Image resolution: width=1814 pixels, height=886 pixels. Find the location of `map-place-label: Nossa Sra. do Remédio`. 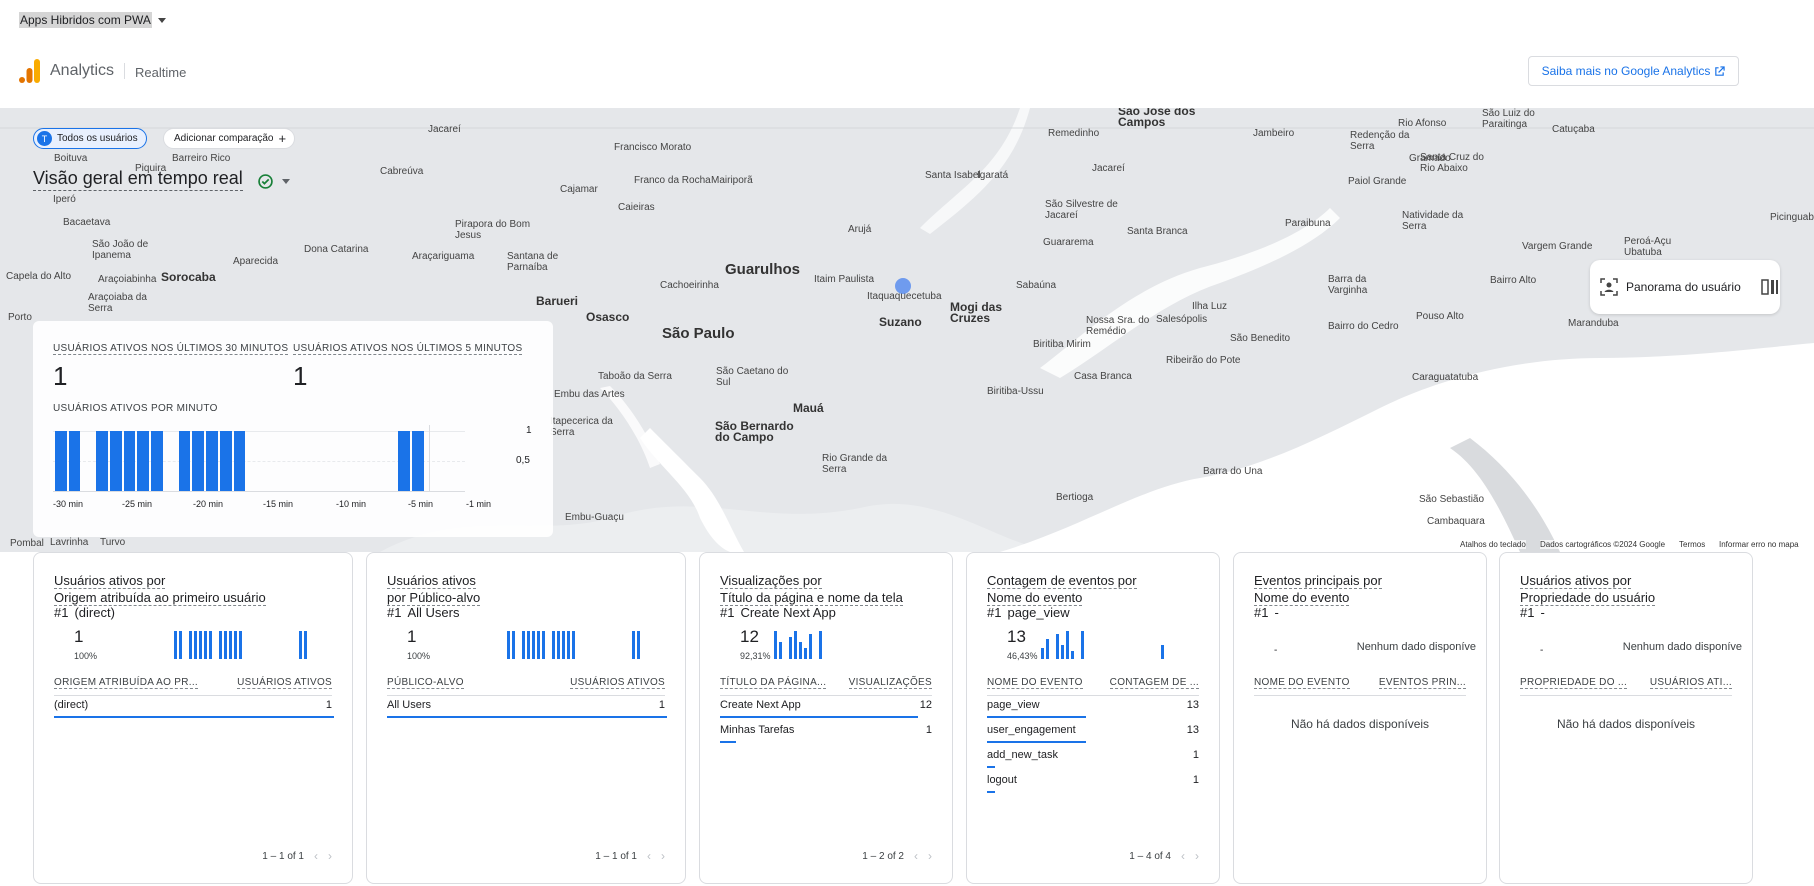

map-place-label: Nossa Sra. do Remédio is located at coordinates (1118, 326).